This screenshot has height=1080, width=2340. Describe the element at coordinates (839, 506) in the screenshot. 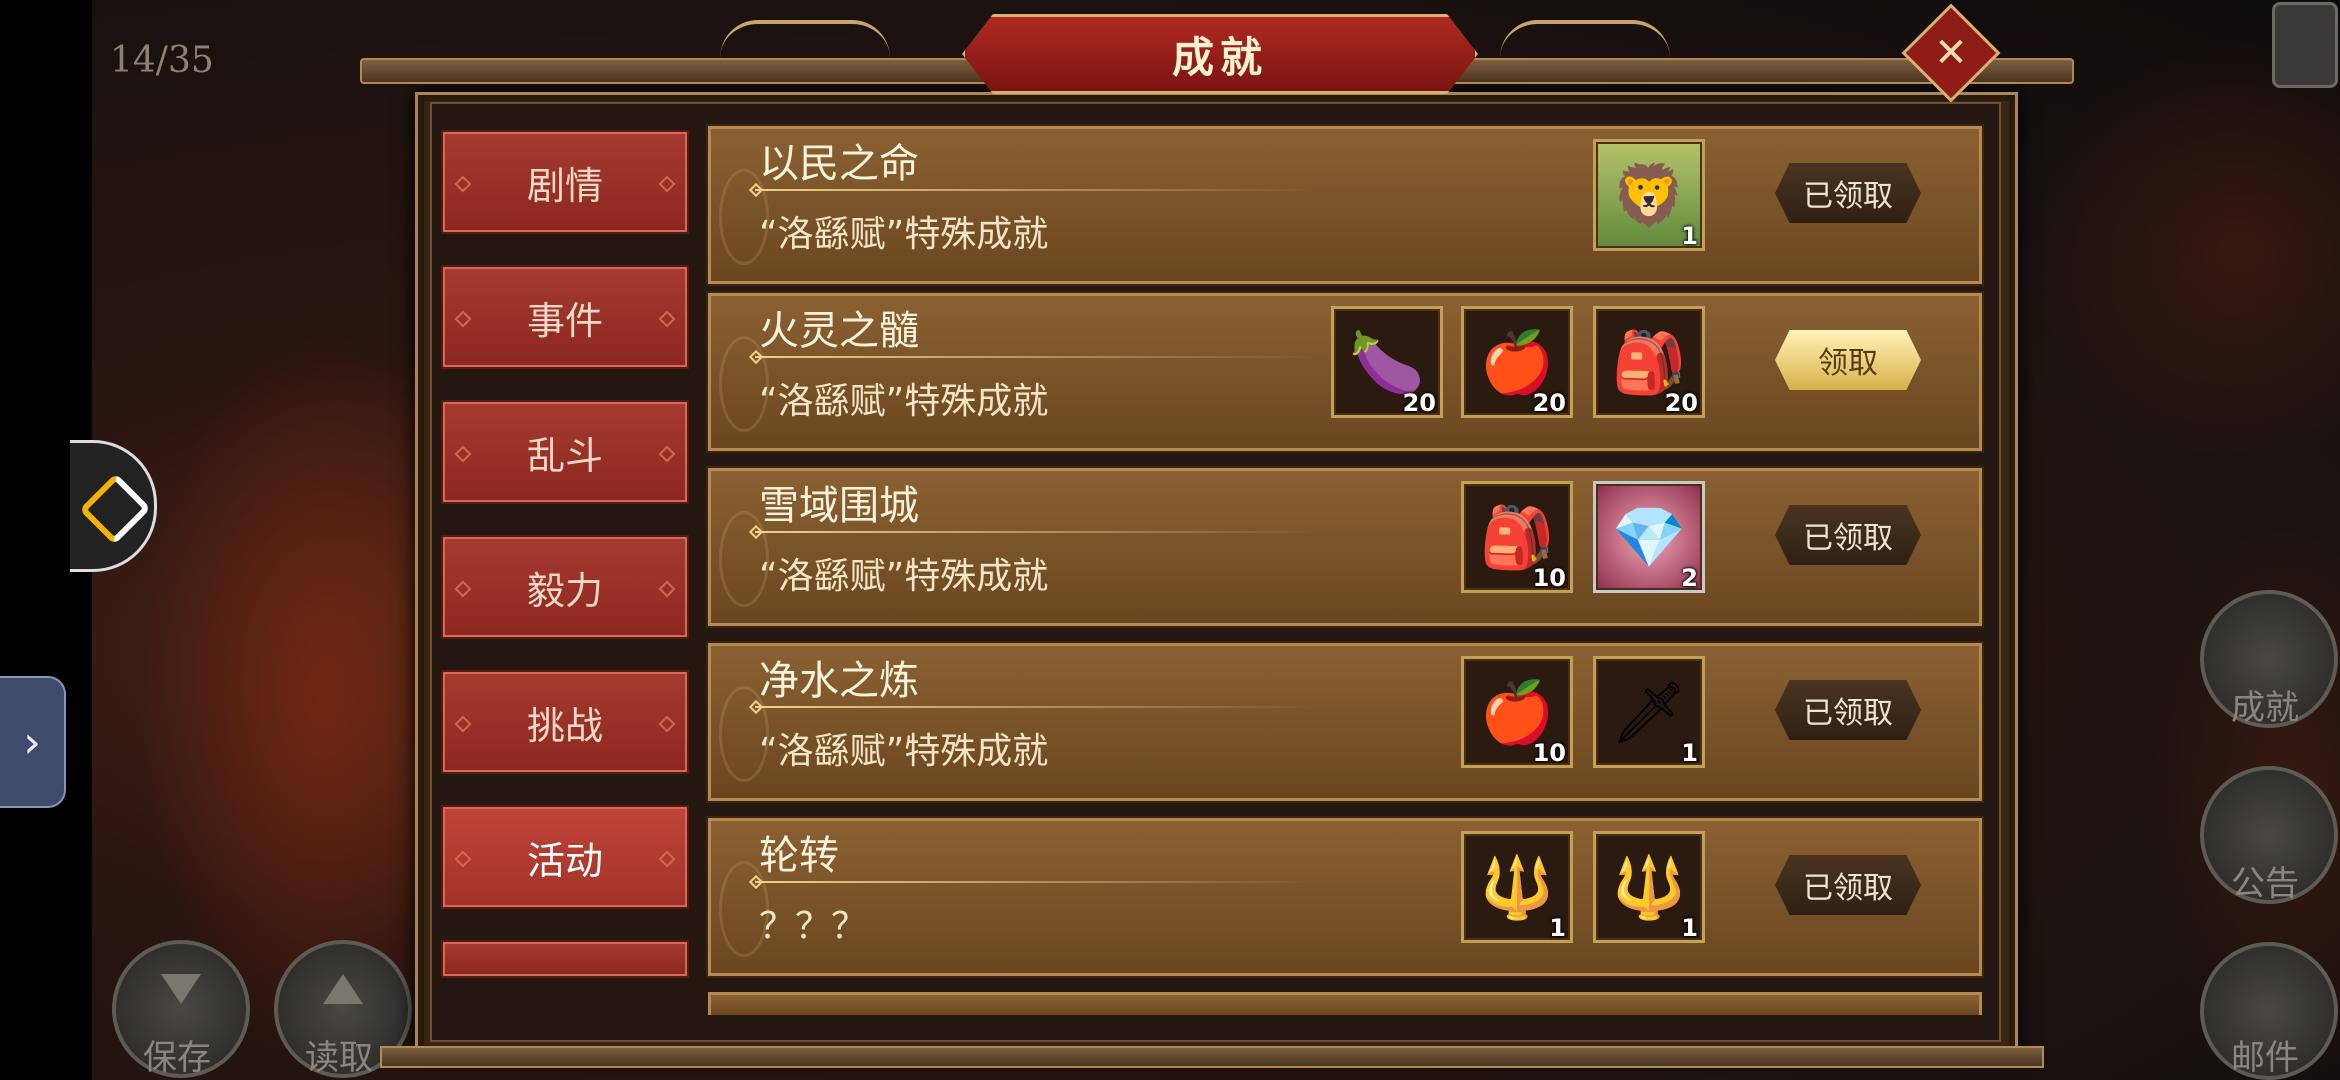

I see `achievement-title: 雪域围城` at that location.